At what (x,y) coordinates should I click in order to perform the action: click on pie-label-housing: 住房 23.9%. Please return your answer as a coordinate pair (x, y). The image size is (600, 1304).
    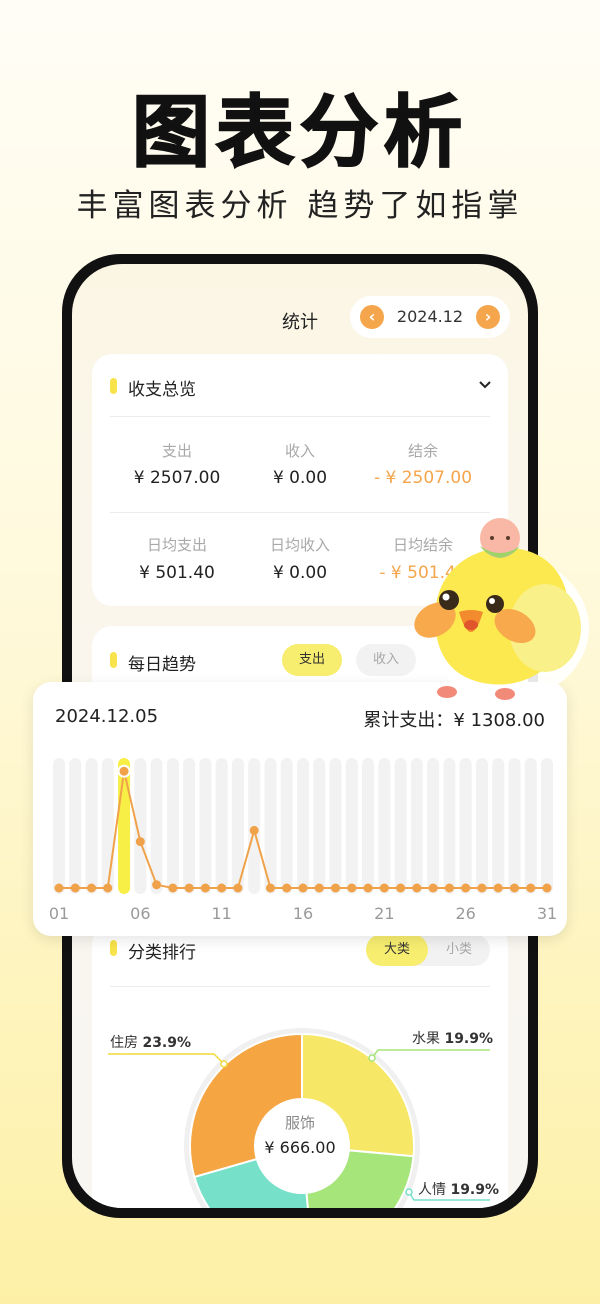
    Looking at the image, I should click on (150, 1042).